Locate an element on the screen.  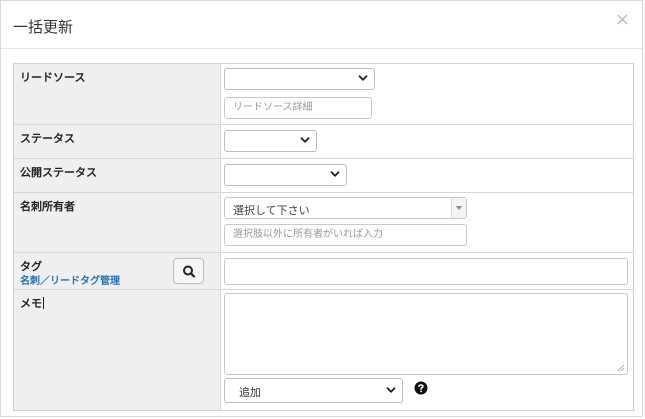
tag-search-button is located at coordinates (188, 271).